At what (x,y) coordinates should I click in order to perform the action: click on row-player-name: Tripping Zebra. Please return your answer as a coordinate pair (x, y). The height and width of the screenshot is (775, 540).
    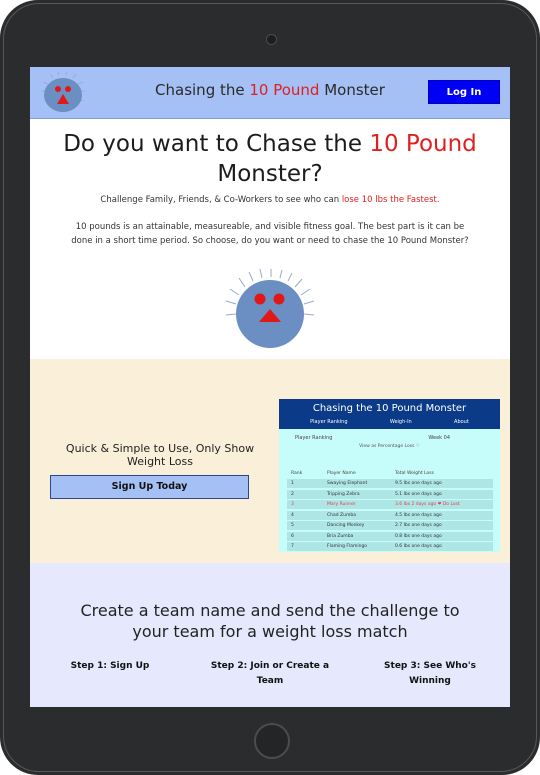
    Looking at the image, I should click on (343, 494).